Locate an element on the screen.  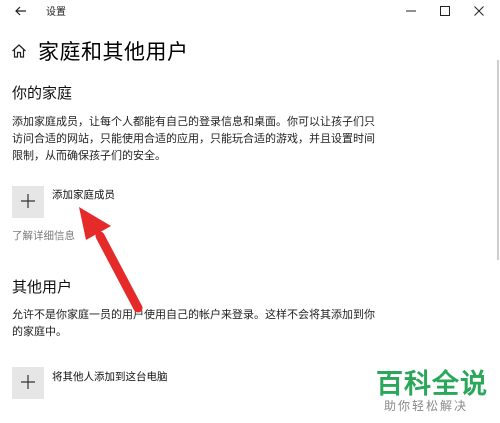
learn-more-link: 了解详细信息 is located at coordinates (43, 235).